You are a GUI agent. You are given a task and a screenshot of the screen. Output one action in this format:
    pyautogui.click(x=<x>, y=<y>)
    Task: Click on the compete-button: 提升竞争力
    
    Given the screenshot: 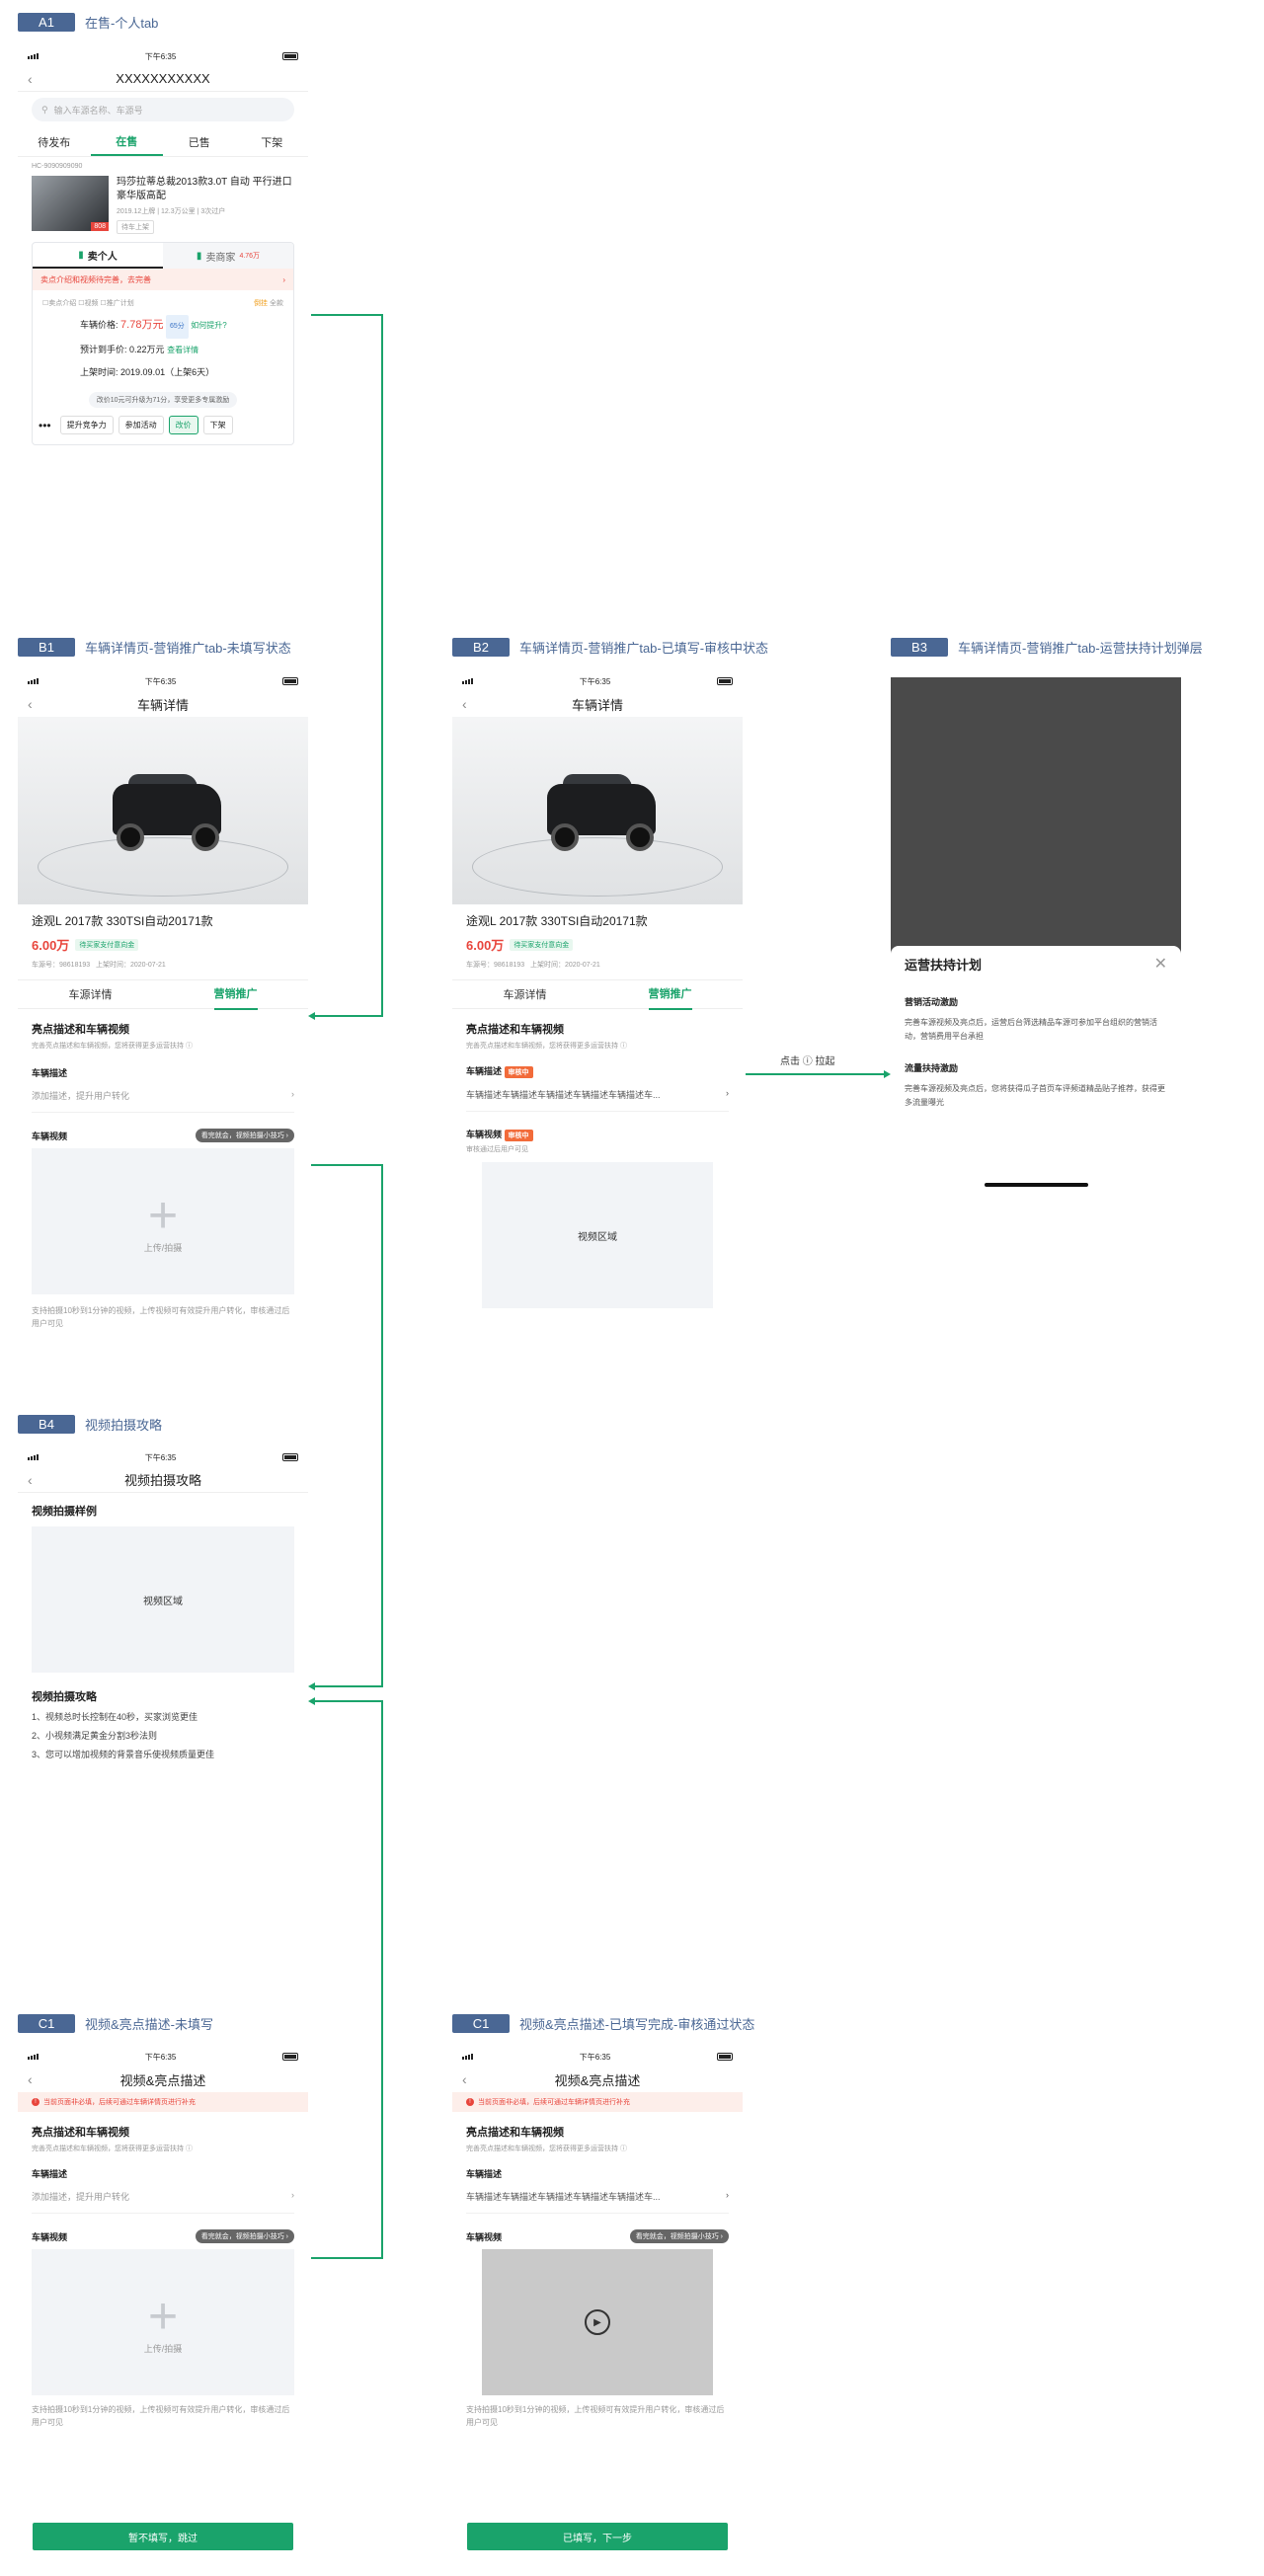 What is the action you would take?
    pyautogui.click(x=87, y=425)
    